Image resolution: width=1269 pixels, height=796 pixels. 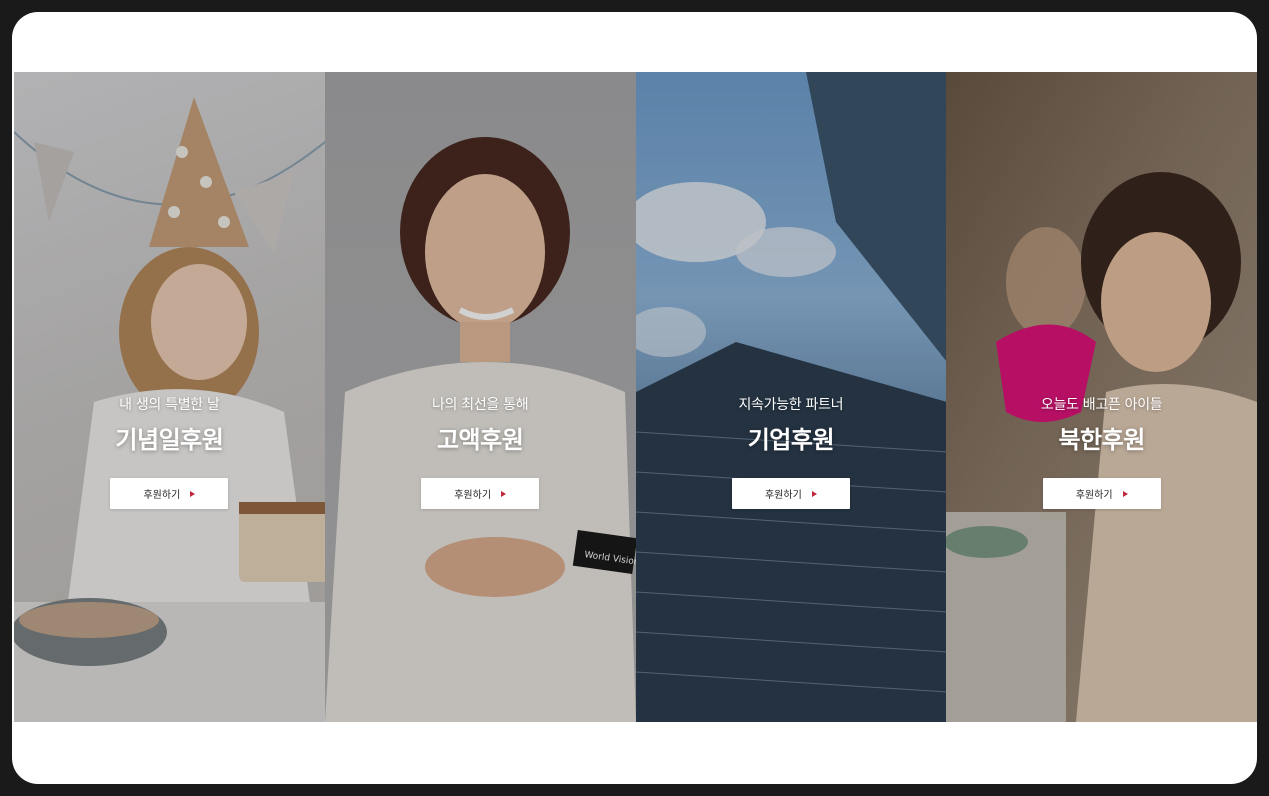 What do you see at coordinates (169, 405) in the screenshot?
I see `panel-subtitle: 내 생의 특별한 날` at bounding box center [169, 405].